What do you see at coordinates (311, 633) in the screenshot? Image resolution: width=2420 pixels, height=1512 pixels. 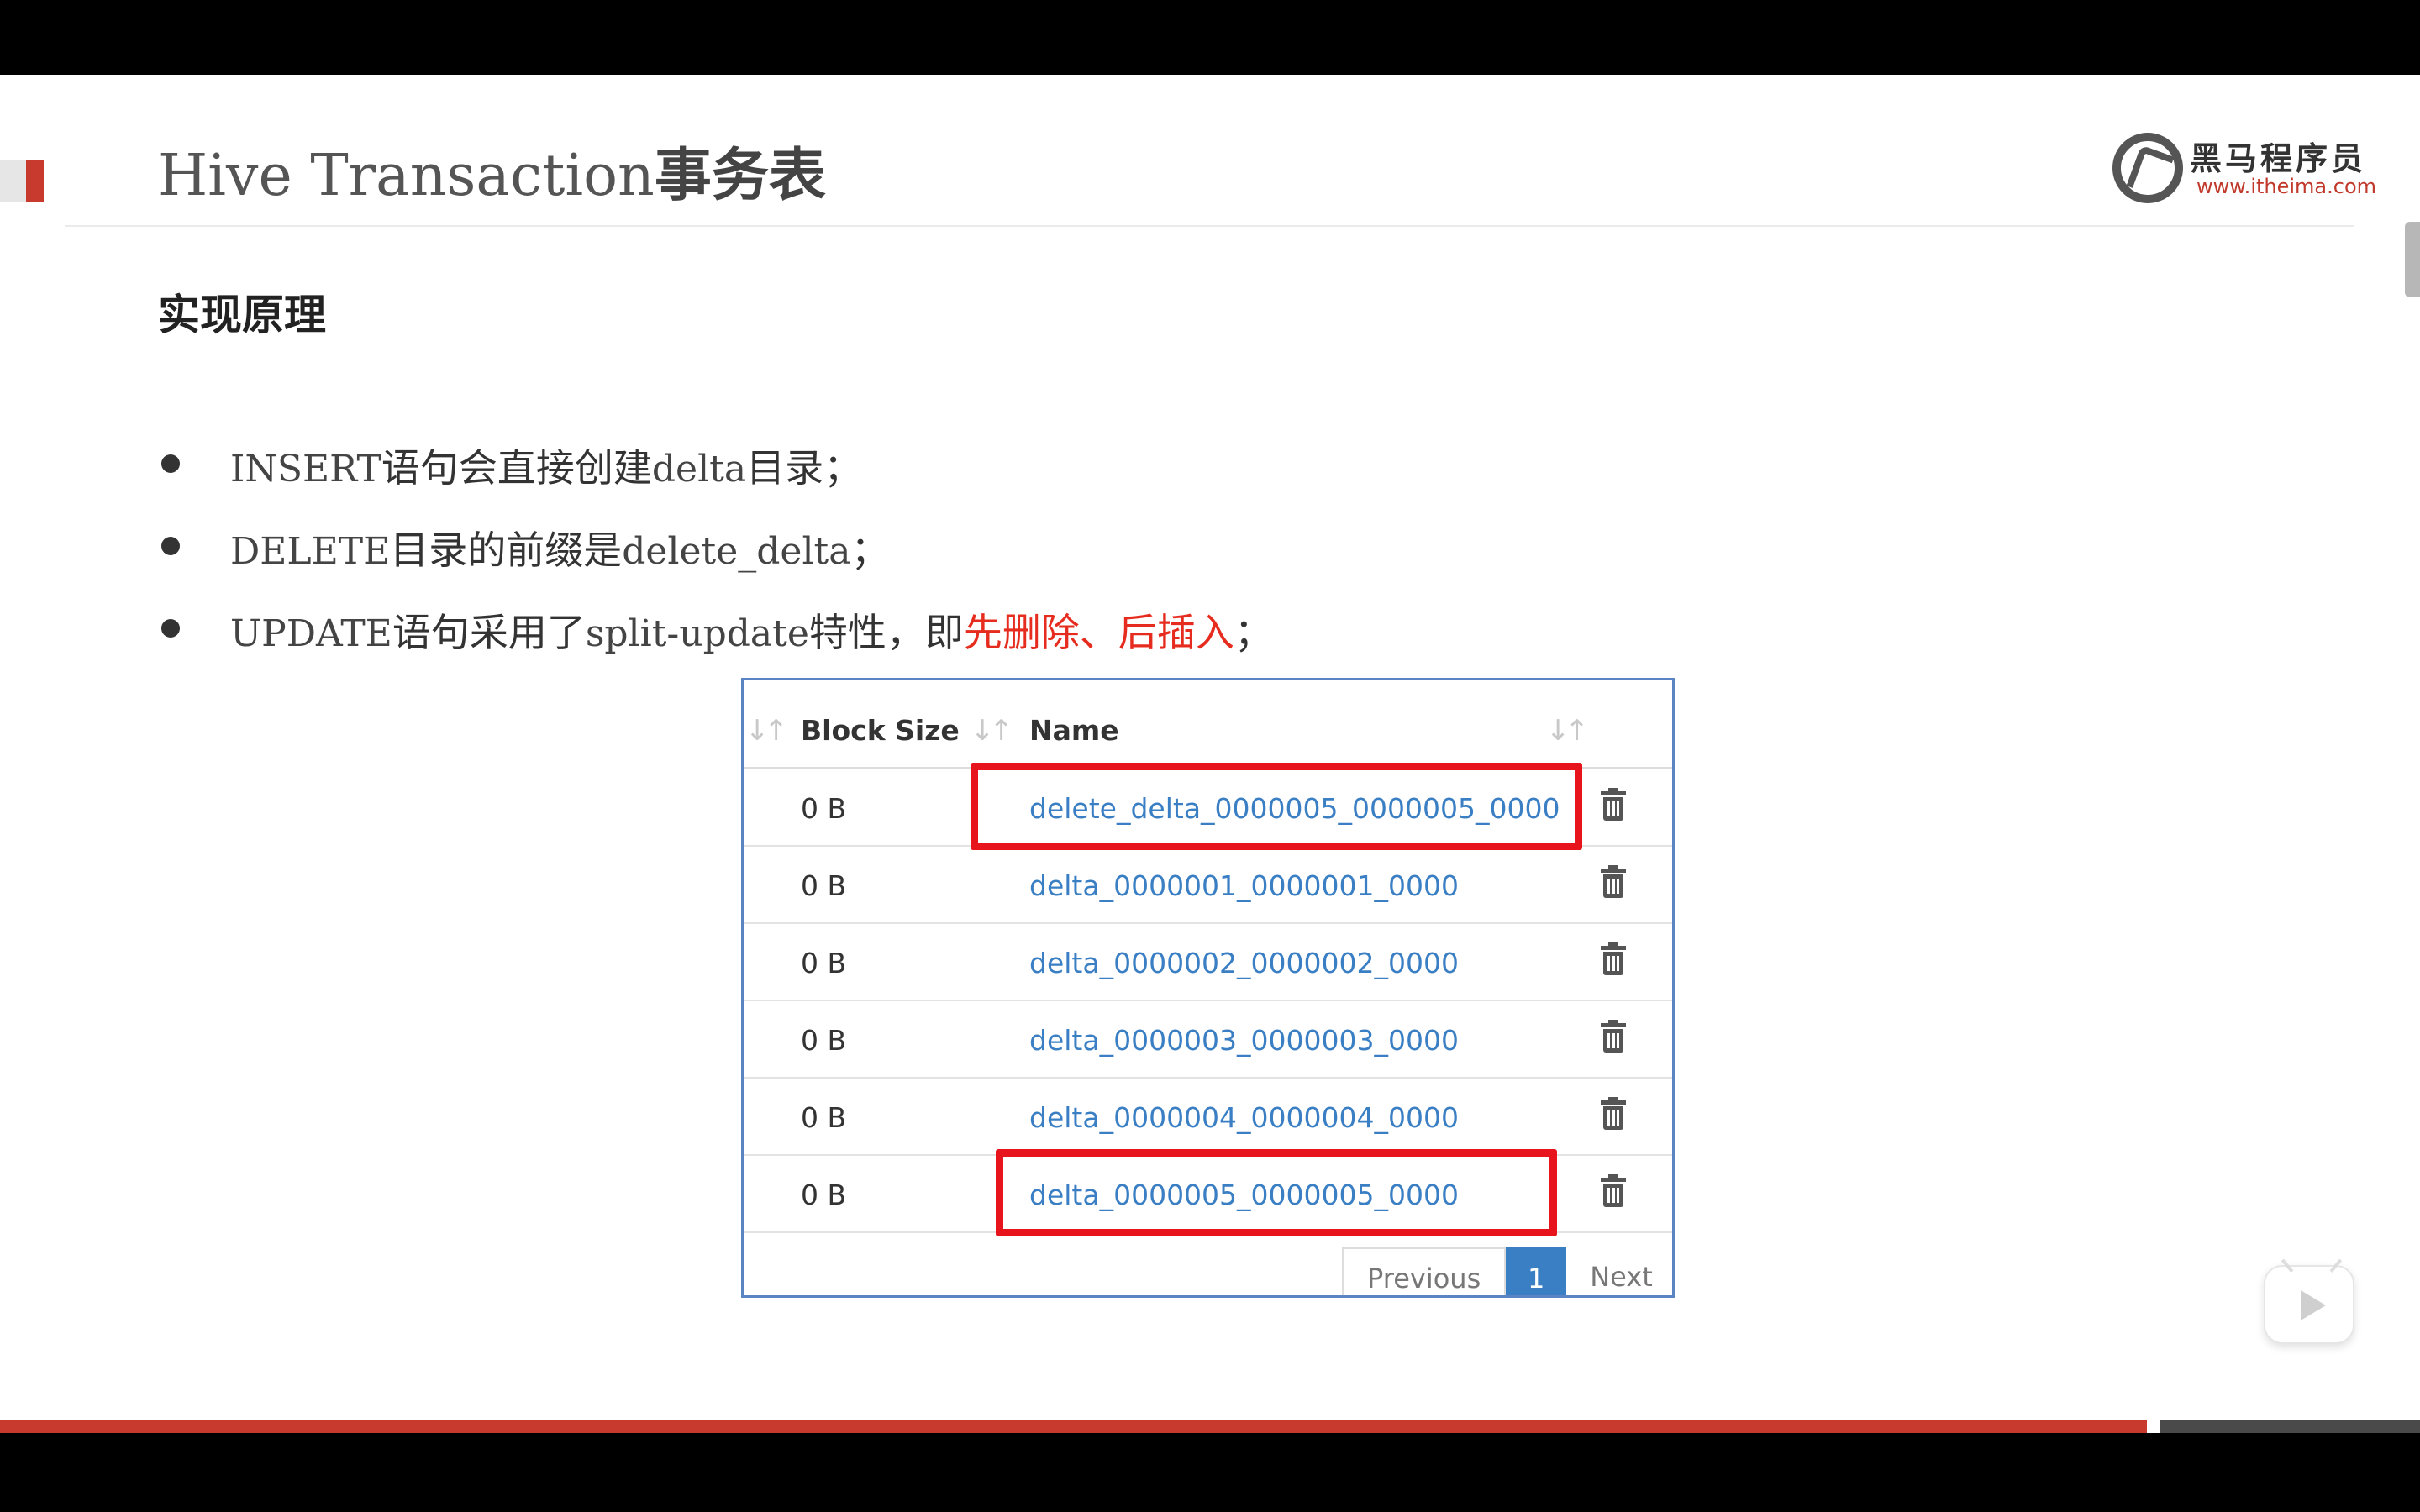 I see `bullet-text-part: UPDATE` at bounding box center [311, 633].